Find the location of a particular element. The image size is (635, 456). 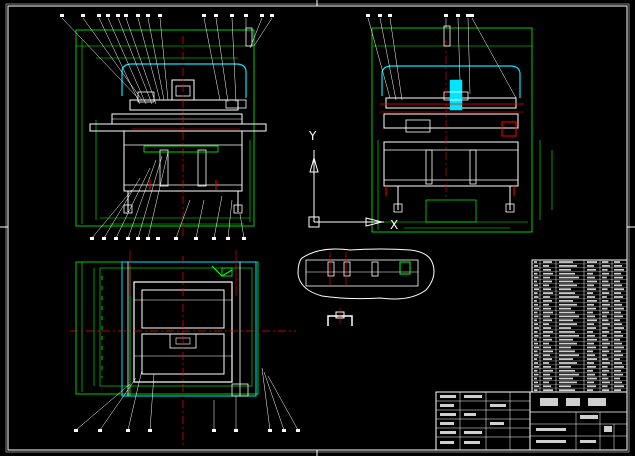

bracket-view is located at coordinates (340, 317).